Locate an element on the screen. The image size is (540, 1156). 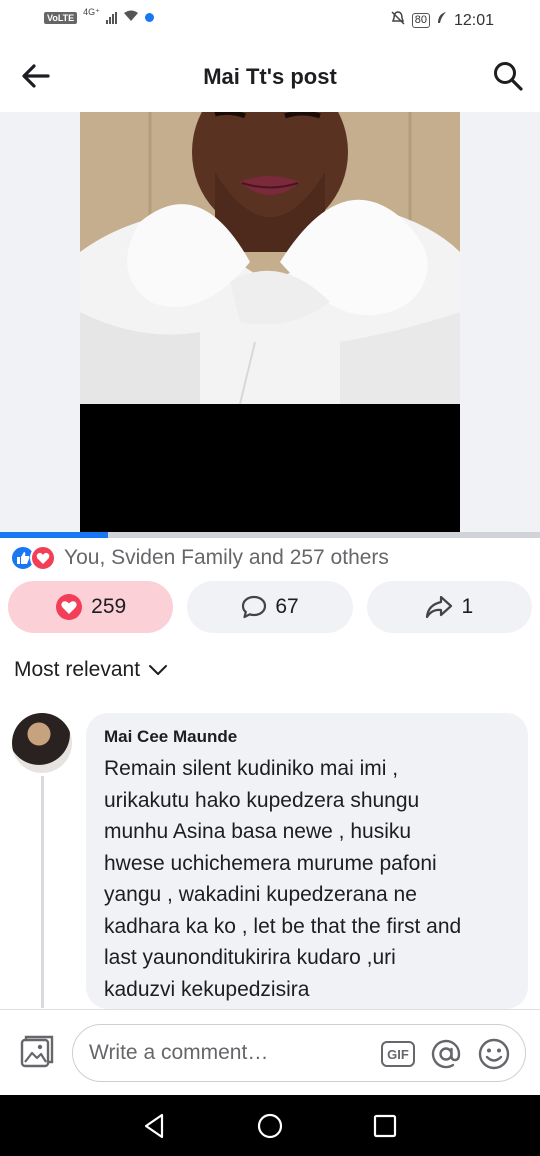
comment-author: Mai Cee Maunde is located at coordinates (307, 737).